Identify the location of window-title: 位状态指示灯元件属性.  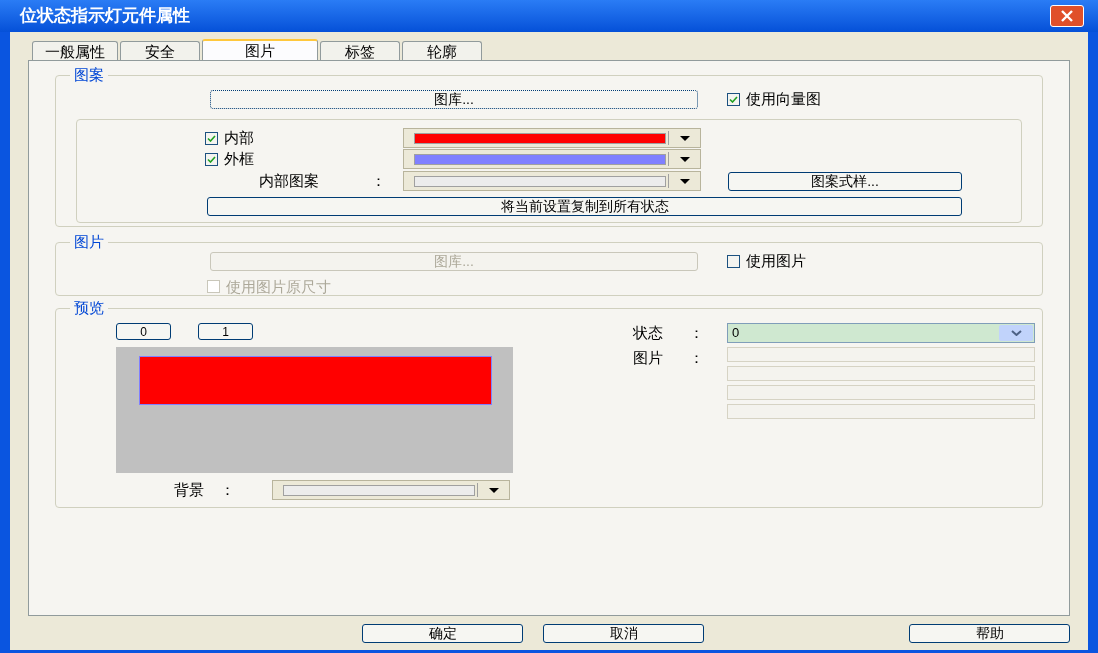
(105, 16).